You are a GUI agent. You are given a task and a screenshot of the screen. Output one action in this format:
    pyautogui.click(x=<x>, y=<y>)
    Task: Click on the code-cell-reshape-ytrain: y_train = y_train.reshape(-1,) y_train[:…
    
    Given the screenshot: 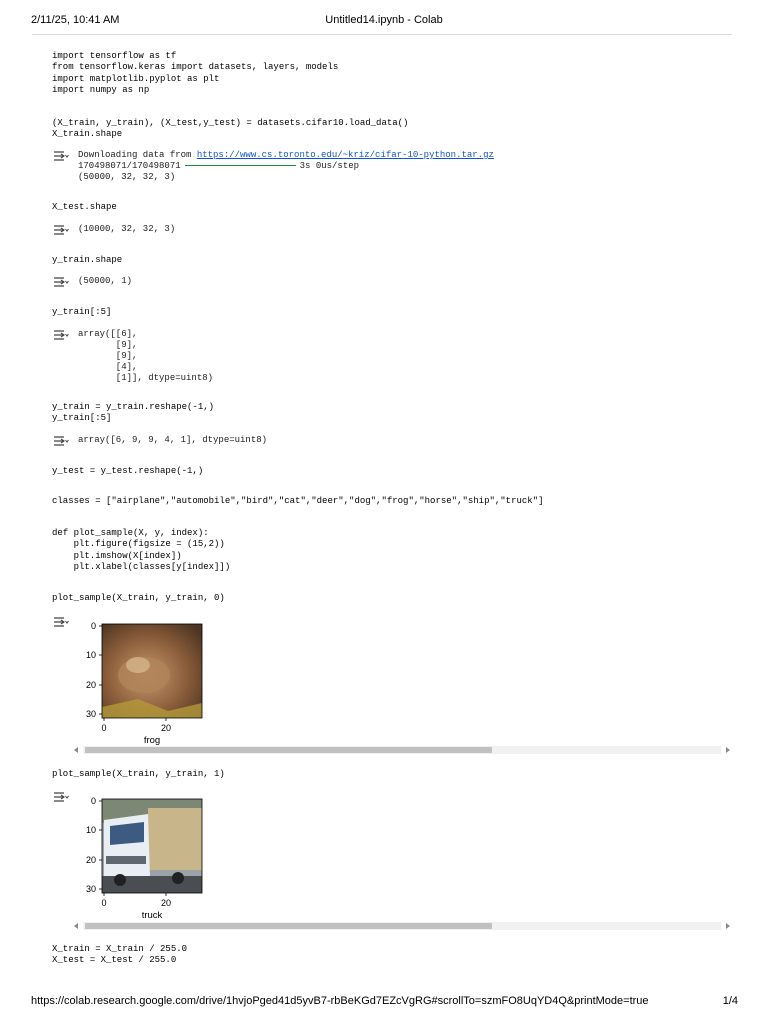 What is the action you would take?
    pyautogui.click(x=133, y=413)
    